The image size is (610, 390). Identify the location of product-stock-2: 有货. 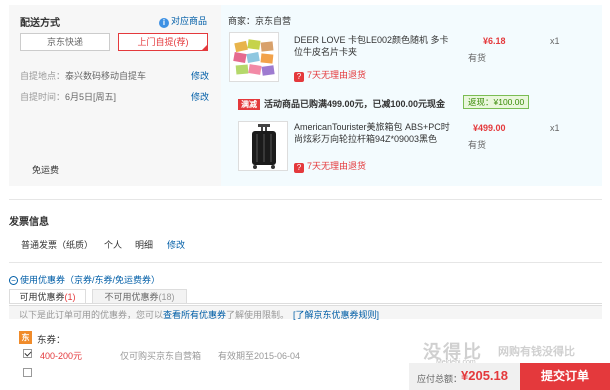
(477, 145).